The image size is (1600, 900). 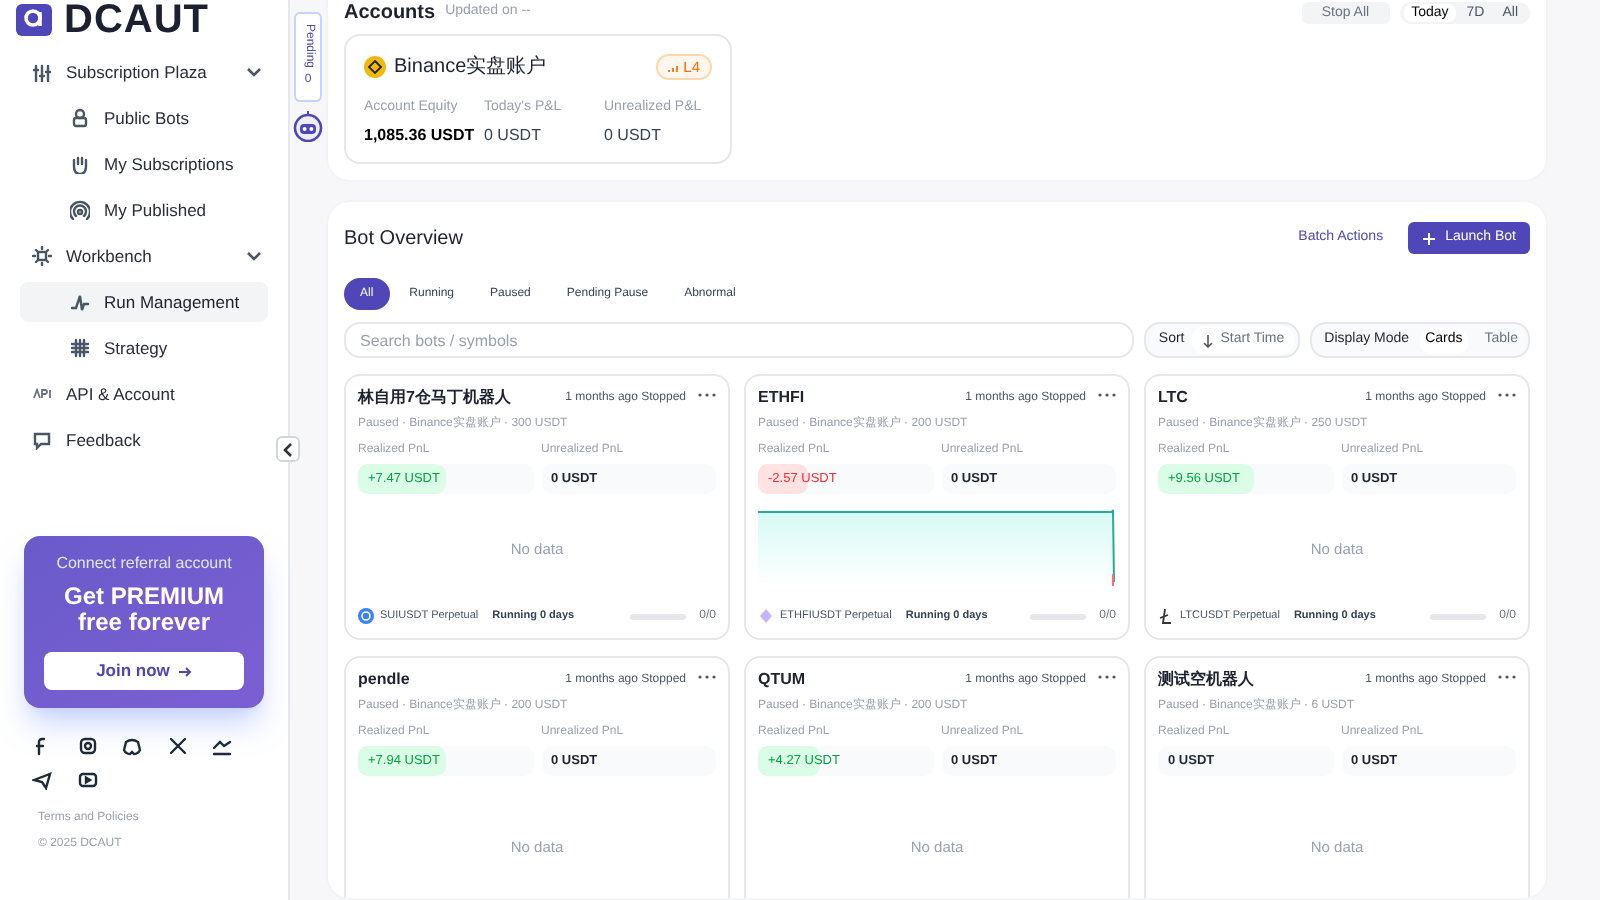 I want to click on section-title: Accounts, so click(x=390, y=13).